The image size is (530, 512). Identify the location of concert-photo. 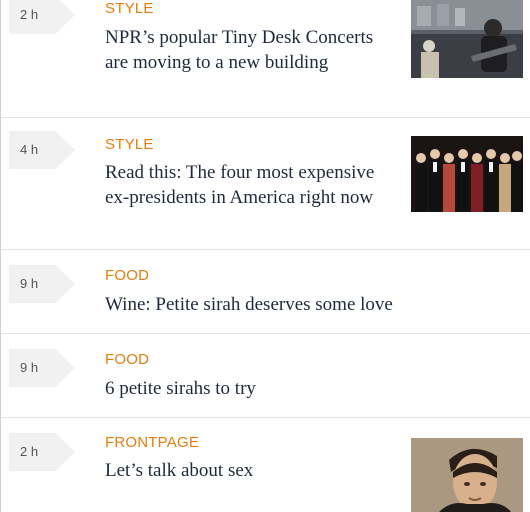
(467, 39).